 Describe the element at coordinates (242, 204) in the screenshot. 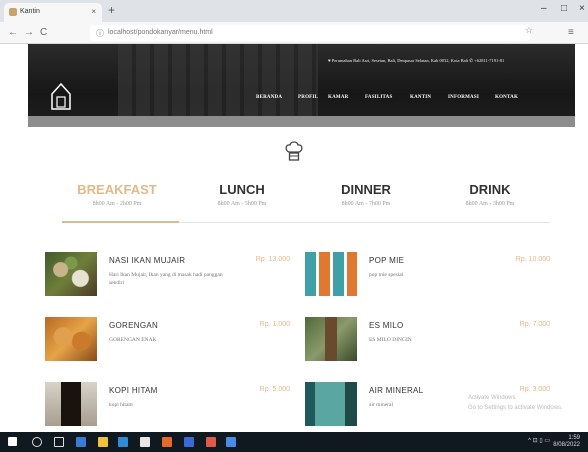

I see `tab-lunch-hours: 8h00 Am - 5h00 Pm` at that location.